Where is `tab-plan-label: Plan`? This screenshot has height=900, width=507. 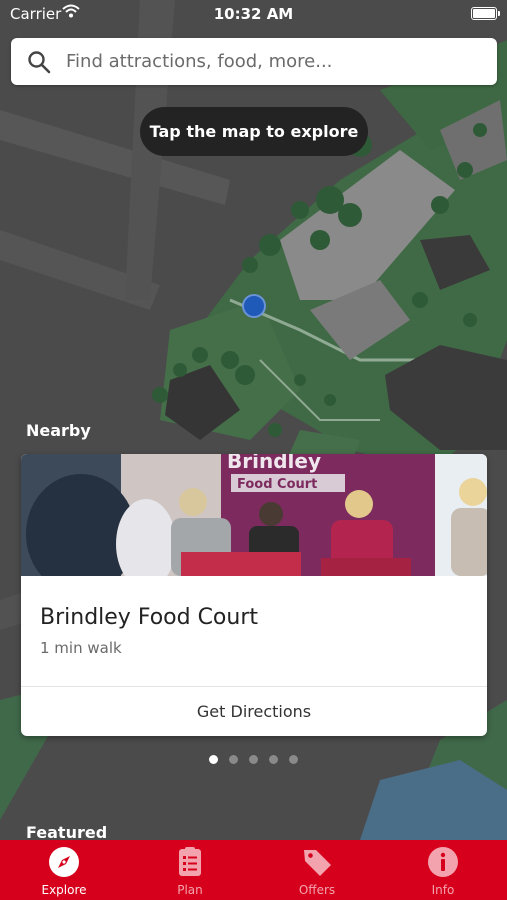 tab-plan-label: Plan is located at coordinates (190, 890).